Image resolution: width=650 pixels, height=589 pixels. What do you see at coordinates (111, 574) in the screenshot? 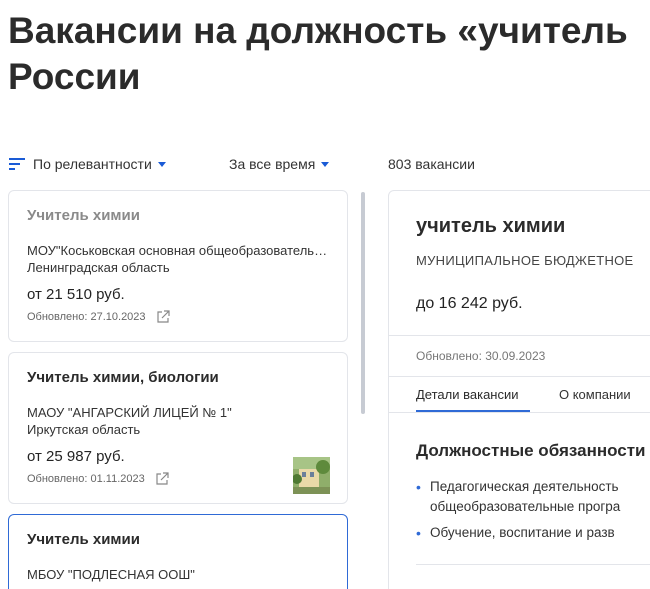
I see `vacancy-card-org: МБОУ "ПОДЛЕСНАЯ ООШ"` at bounding box center [111, 574].